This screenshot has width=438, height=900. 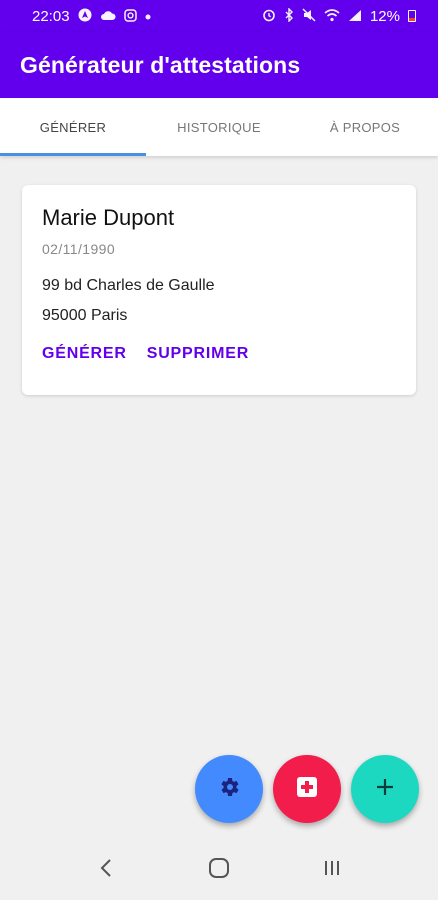 I want to click on profile-birth-date: 02/11/1990, so click(x=79, y=249).